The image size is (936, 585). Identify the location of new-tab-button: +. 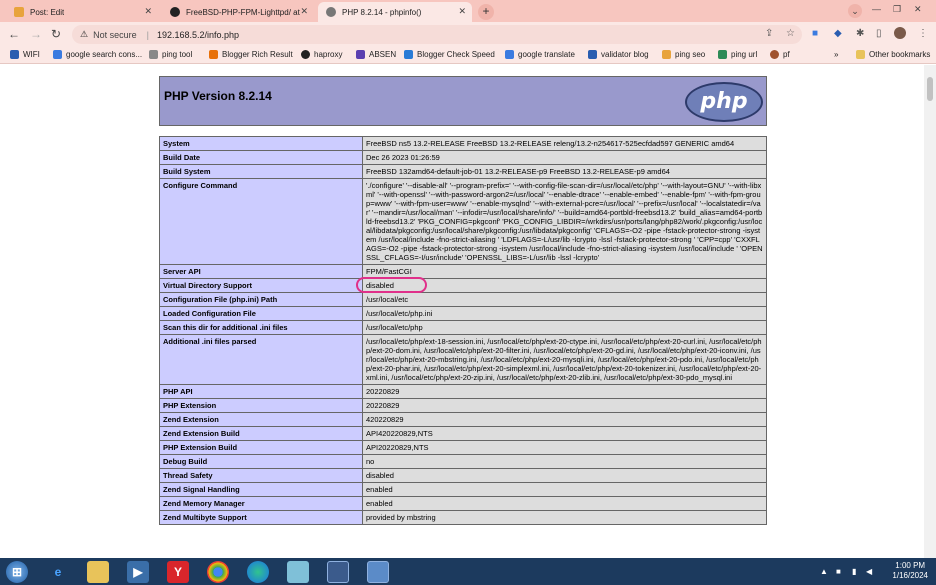
(486, 12).